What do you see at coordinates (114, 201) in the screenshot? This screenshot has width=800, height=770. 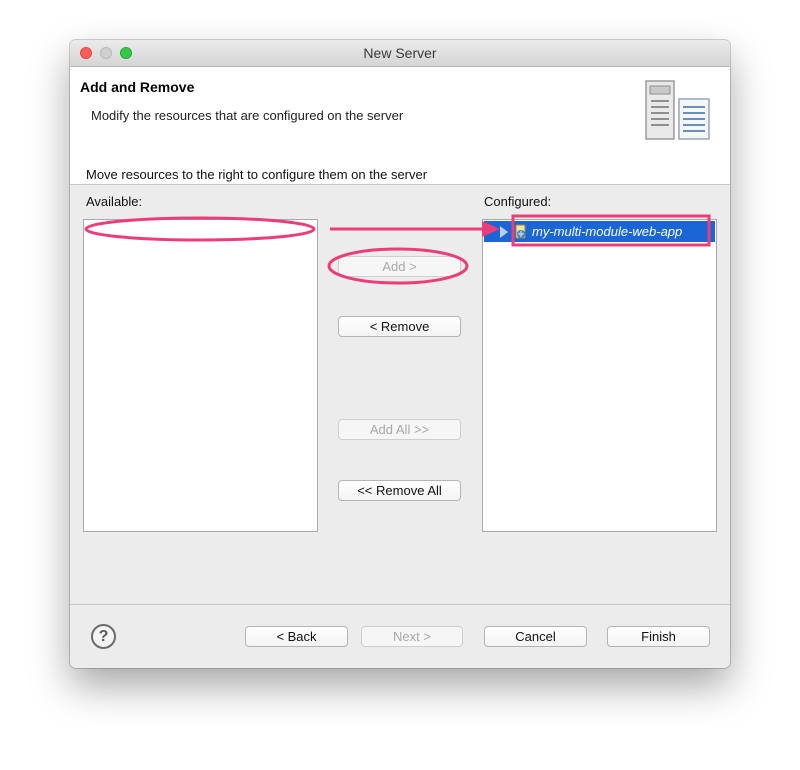 I see `available-label: Available:` at bounding box center [114, 201].